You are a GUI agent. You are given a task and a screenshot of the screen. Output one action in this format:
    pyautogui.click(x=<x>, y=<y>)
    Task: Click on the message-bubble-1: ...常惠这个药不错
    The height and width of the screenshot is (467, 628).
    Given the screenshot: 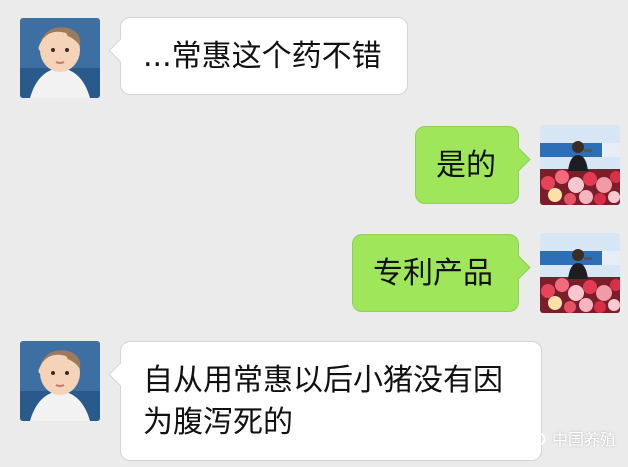 What is the action you would take?
    pyautogui.click(x=258, y=56)
    